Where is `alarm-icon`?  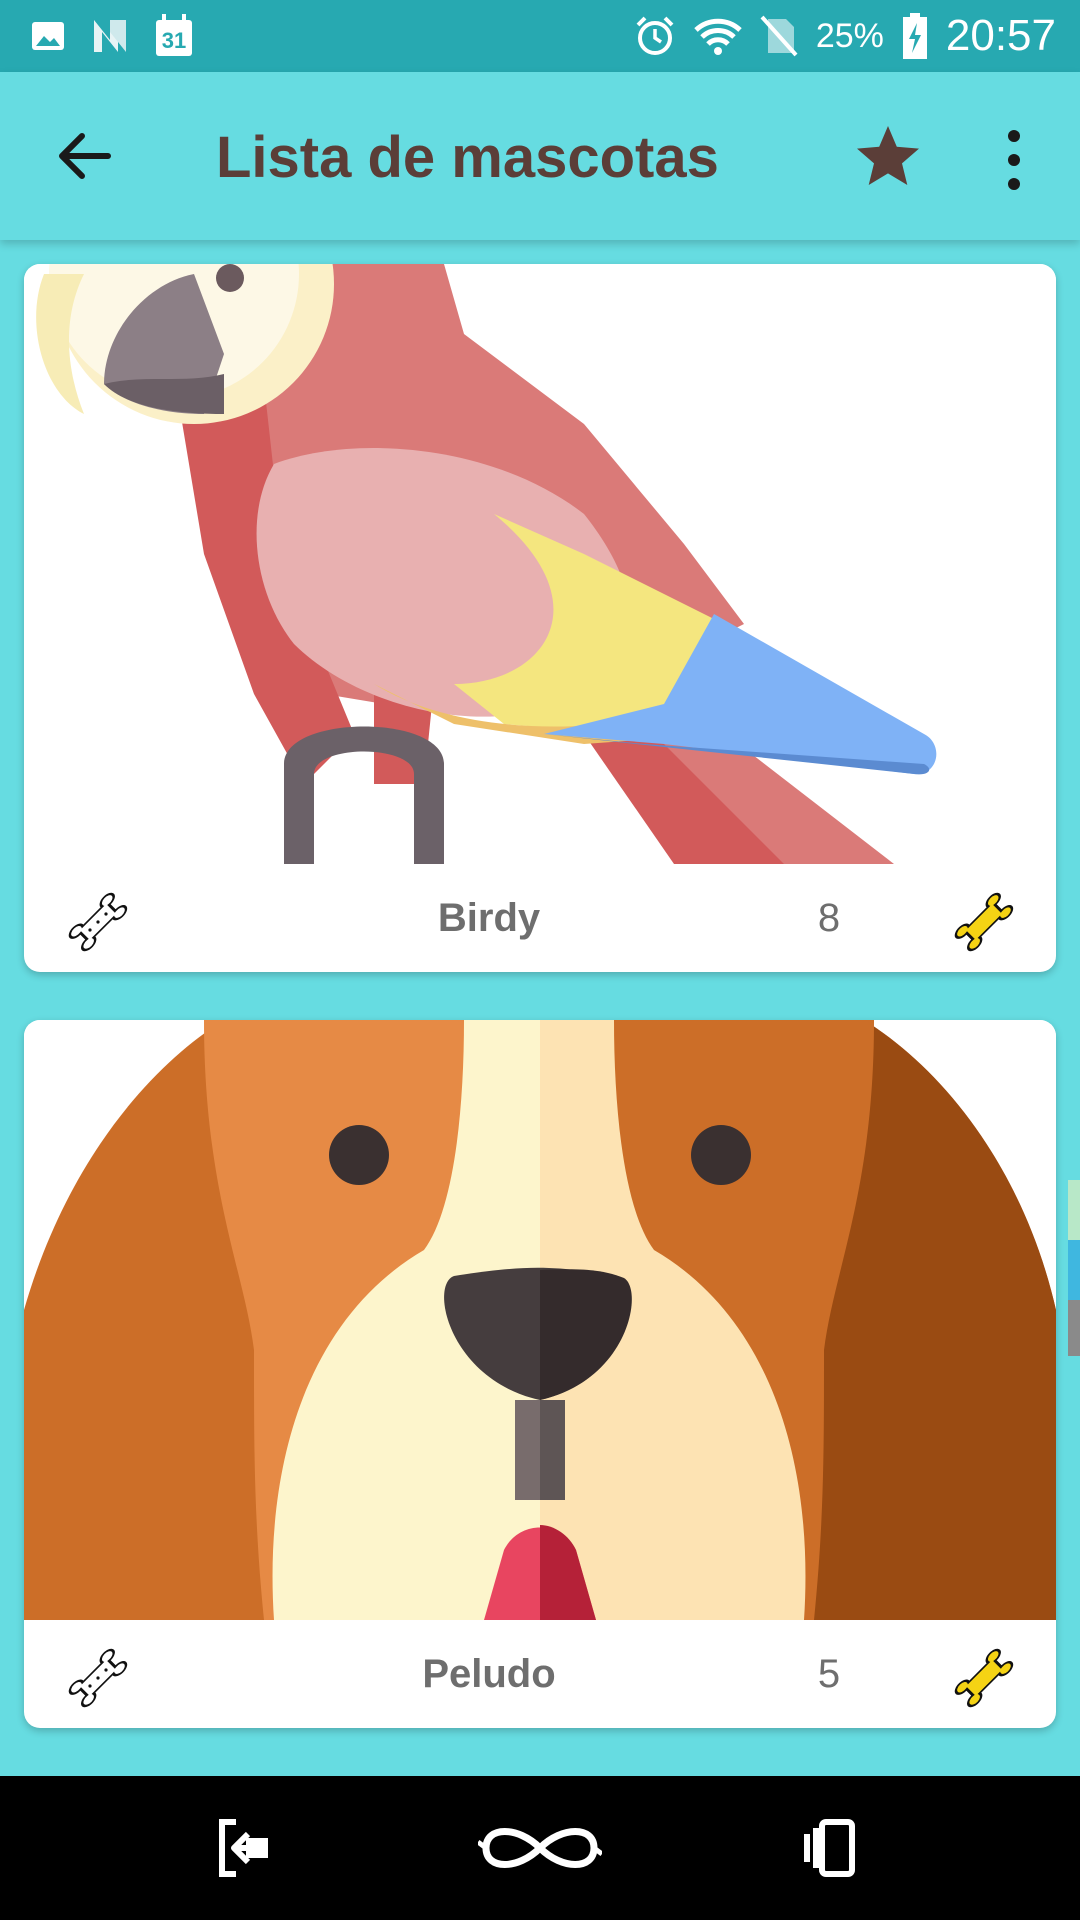 alarm-icon is located at coordinates (655, 35).